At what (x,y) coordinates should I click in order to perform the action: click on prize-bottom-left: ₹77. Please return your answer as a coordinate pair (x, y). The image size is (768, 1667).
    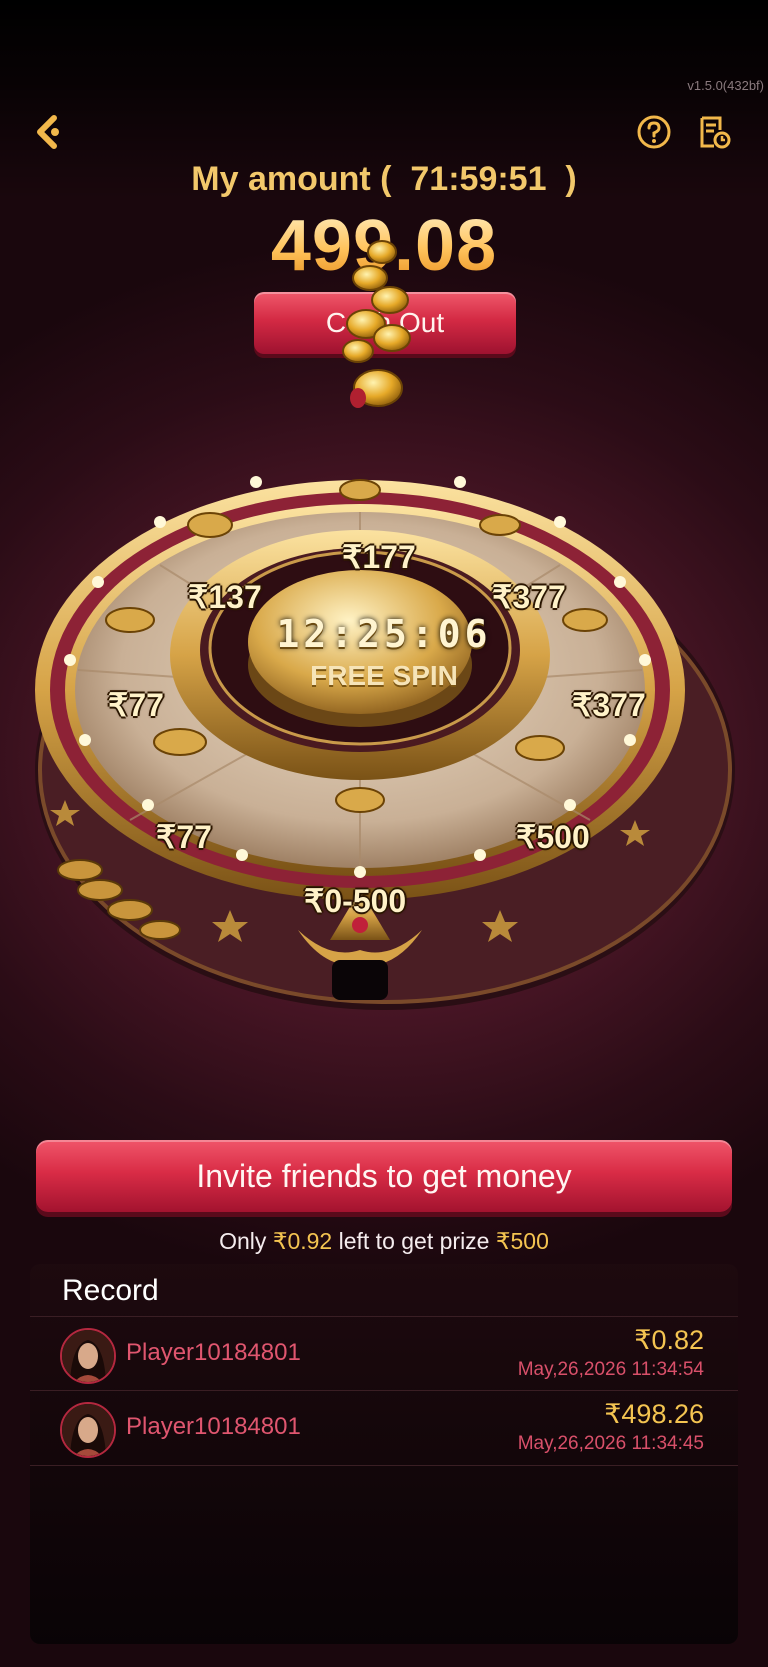
    Looking at the image, I should click on (184, 837).